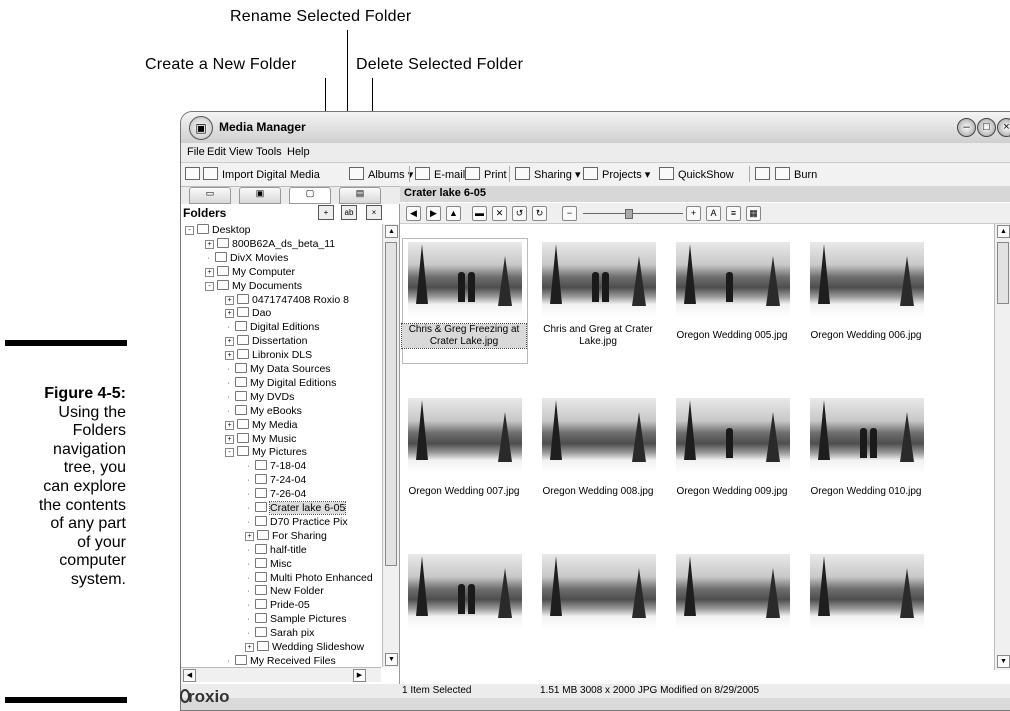 Image resolution: width=1010 pixels, height=711 pixels. I want to click on tree-node: · 7-24-04, so click(275, 480).